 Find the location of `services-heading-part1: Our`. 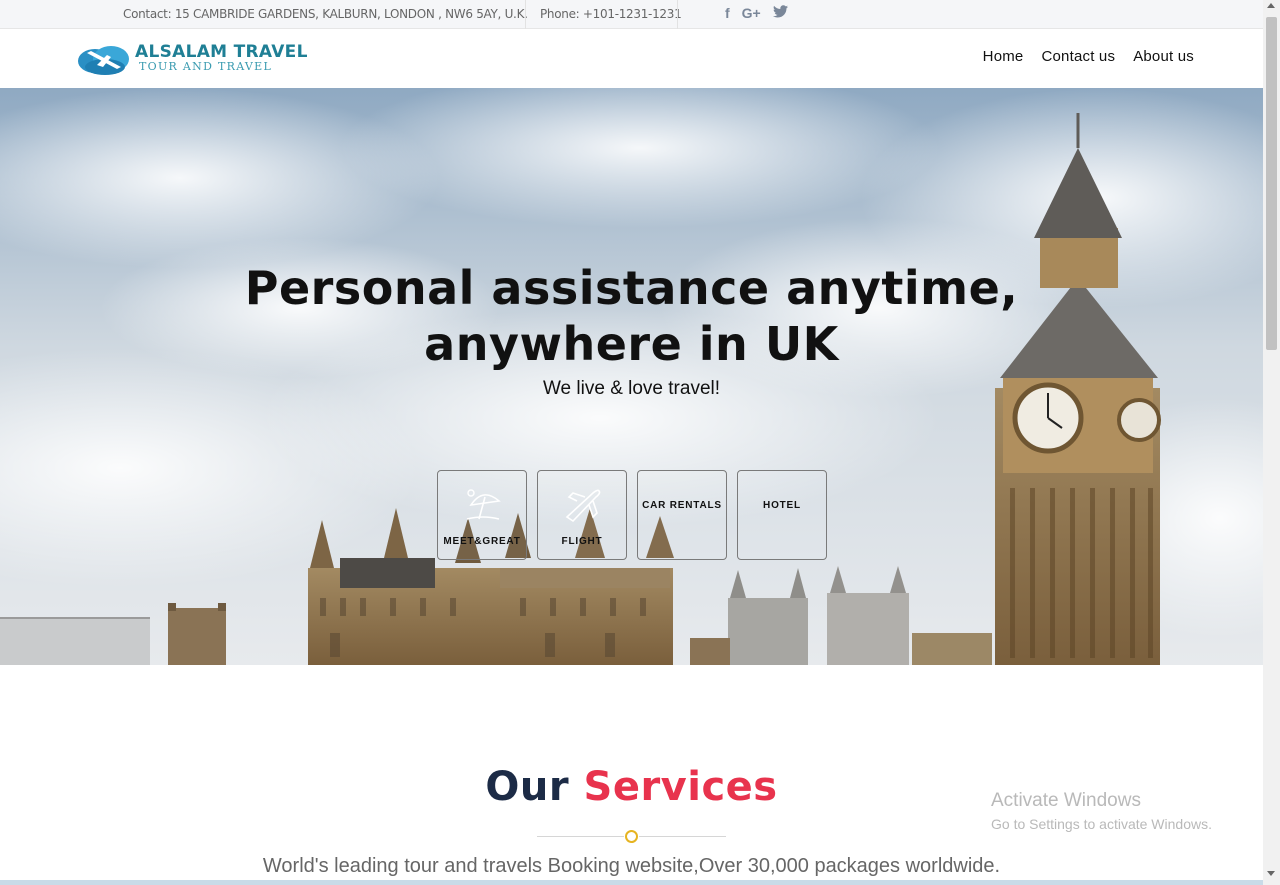

services-heading-part1: Our is located at coordinates (527, 787).